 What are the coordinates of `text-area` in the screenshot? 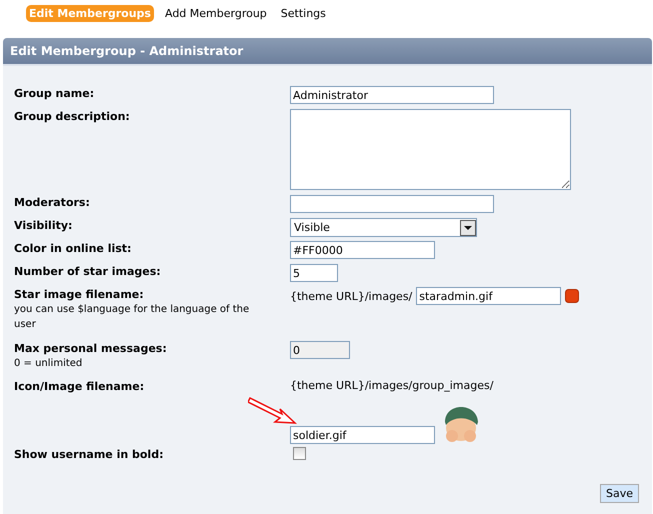 It's located at (430, 149).